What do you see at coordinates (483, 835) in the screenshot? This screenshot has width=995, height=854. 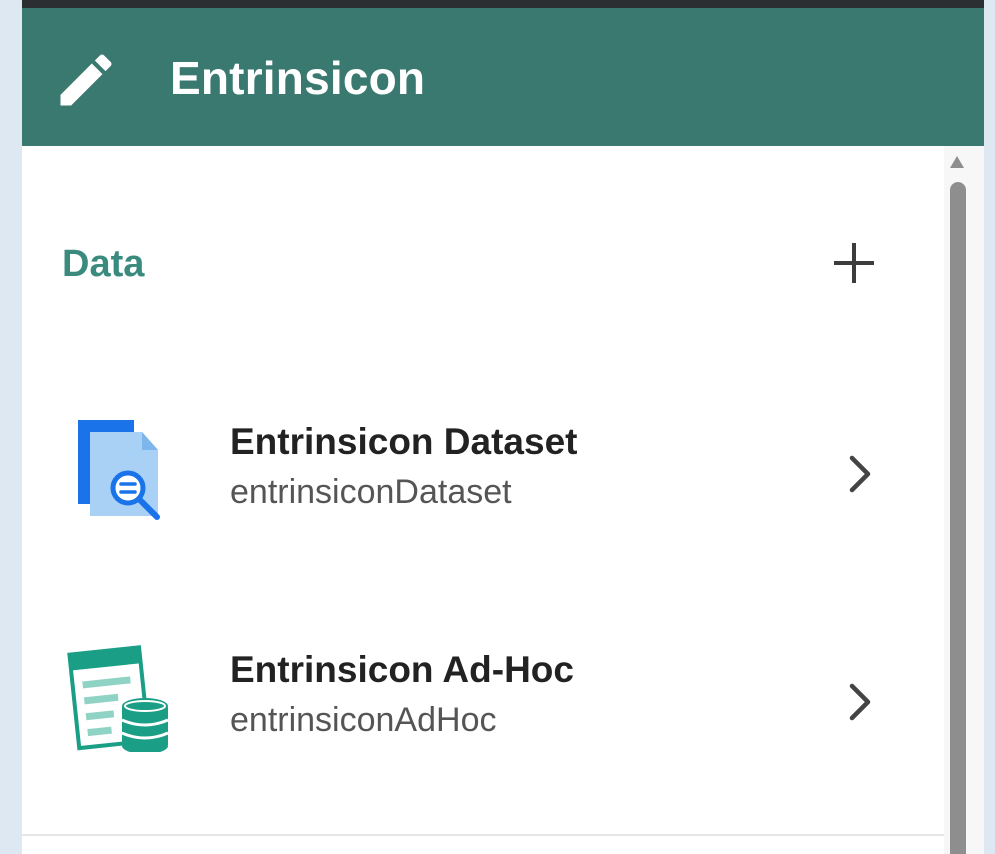 I see `divider` at bounding box center [483, 835].